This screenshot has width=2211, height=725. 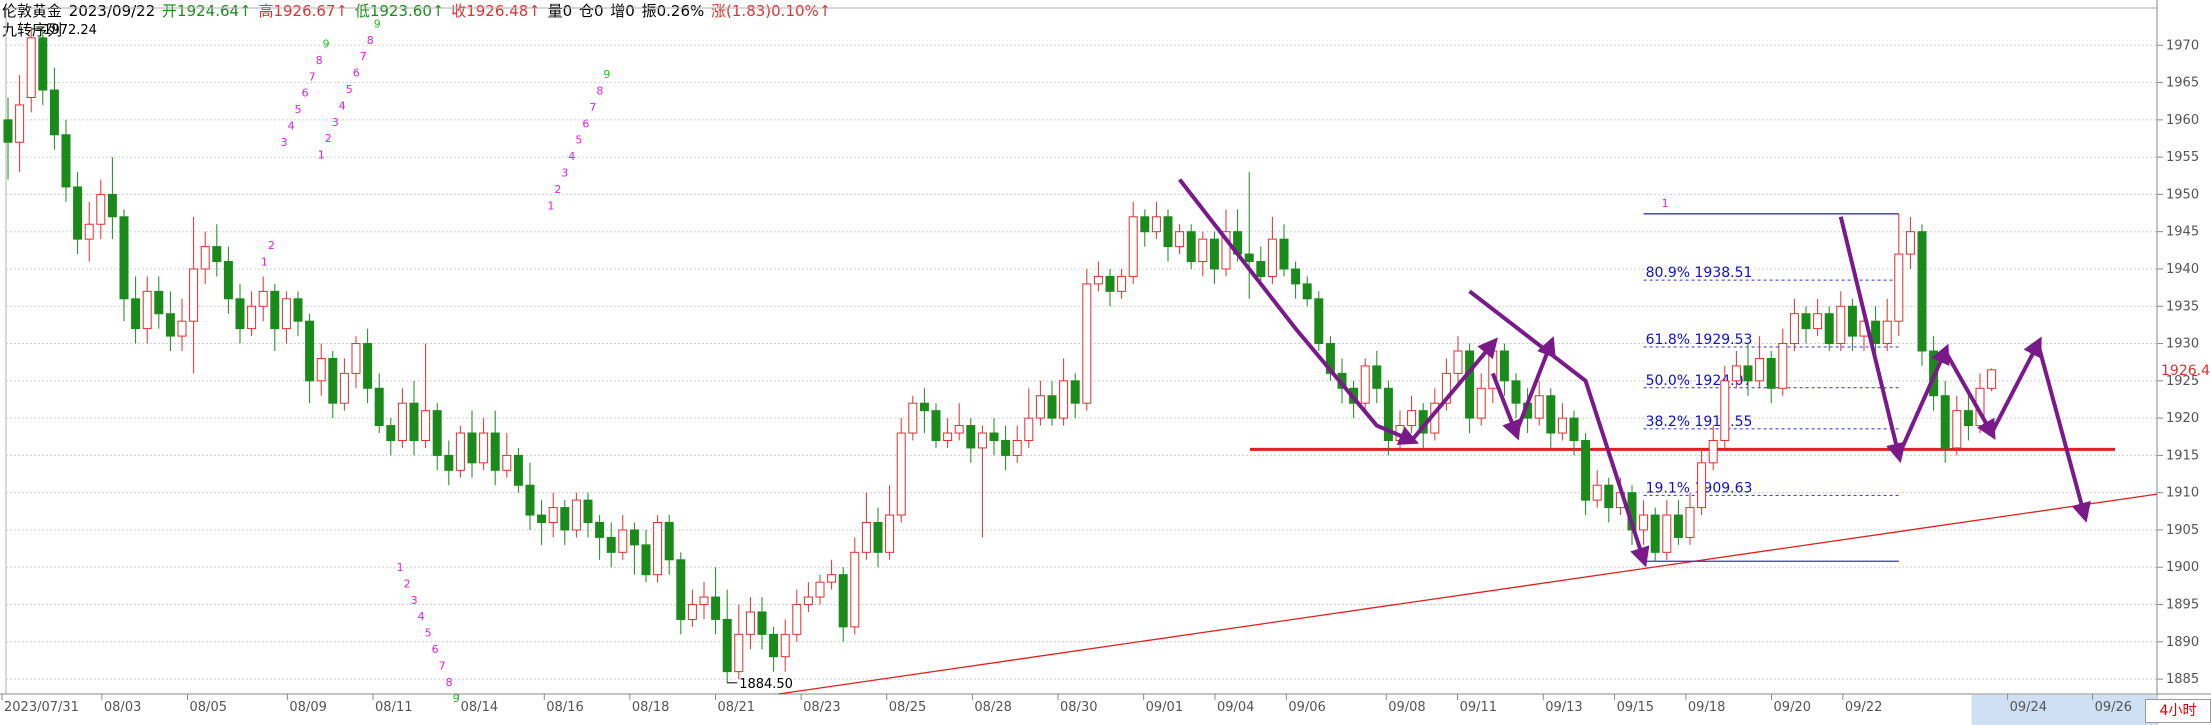 What do you see at coordinates (1699, 273) in the screenshot?
I see `fib-level-label: 80.9% 1938.51` at bounding box center [1699, 273].